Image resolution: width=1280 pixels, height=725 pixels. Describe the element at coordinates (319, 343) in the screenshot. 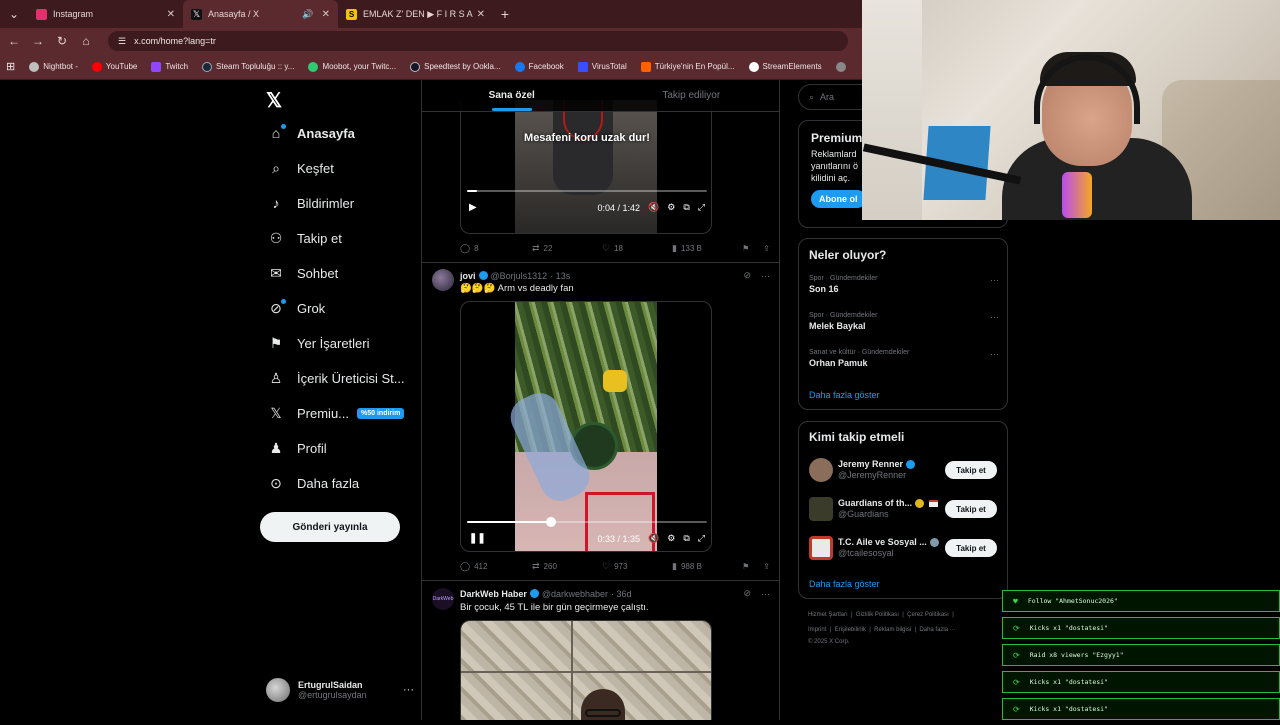

I see `nav-bookmarks: ⚑ Yer İşaretleri` at that location.